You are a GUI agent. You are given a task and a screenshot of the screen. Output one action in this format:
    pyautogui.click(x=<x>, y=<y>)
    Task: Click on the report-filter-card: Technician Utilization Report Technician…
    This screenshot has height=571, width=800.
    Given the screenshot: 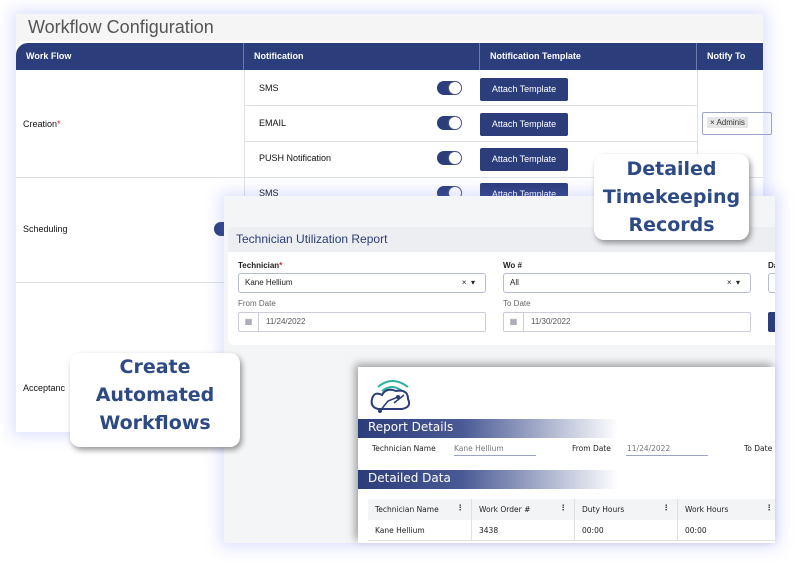 What is the action you would take?
    pyautogui.click(x=501, y=286)
    